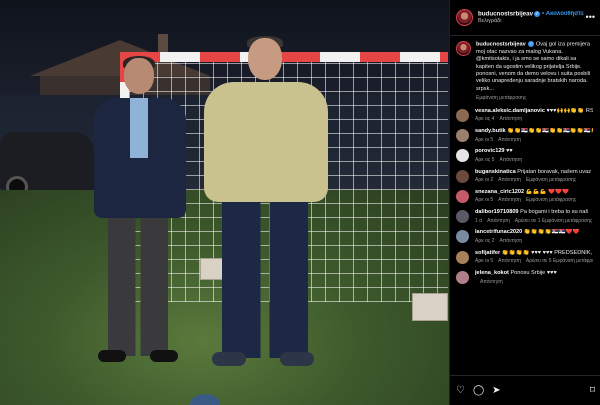 The image size is (600, 405). What do you see at coordinates (479, 220) in the screenshot?
I see `comment-time: 1 α` at bounding box center [479, 220].